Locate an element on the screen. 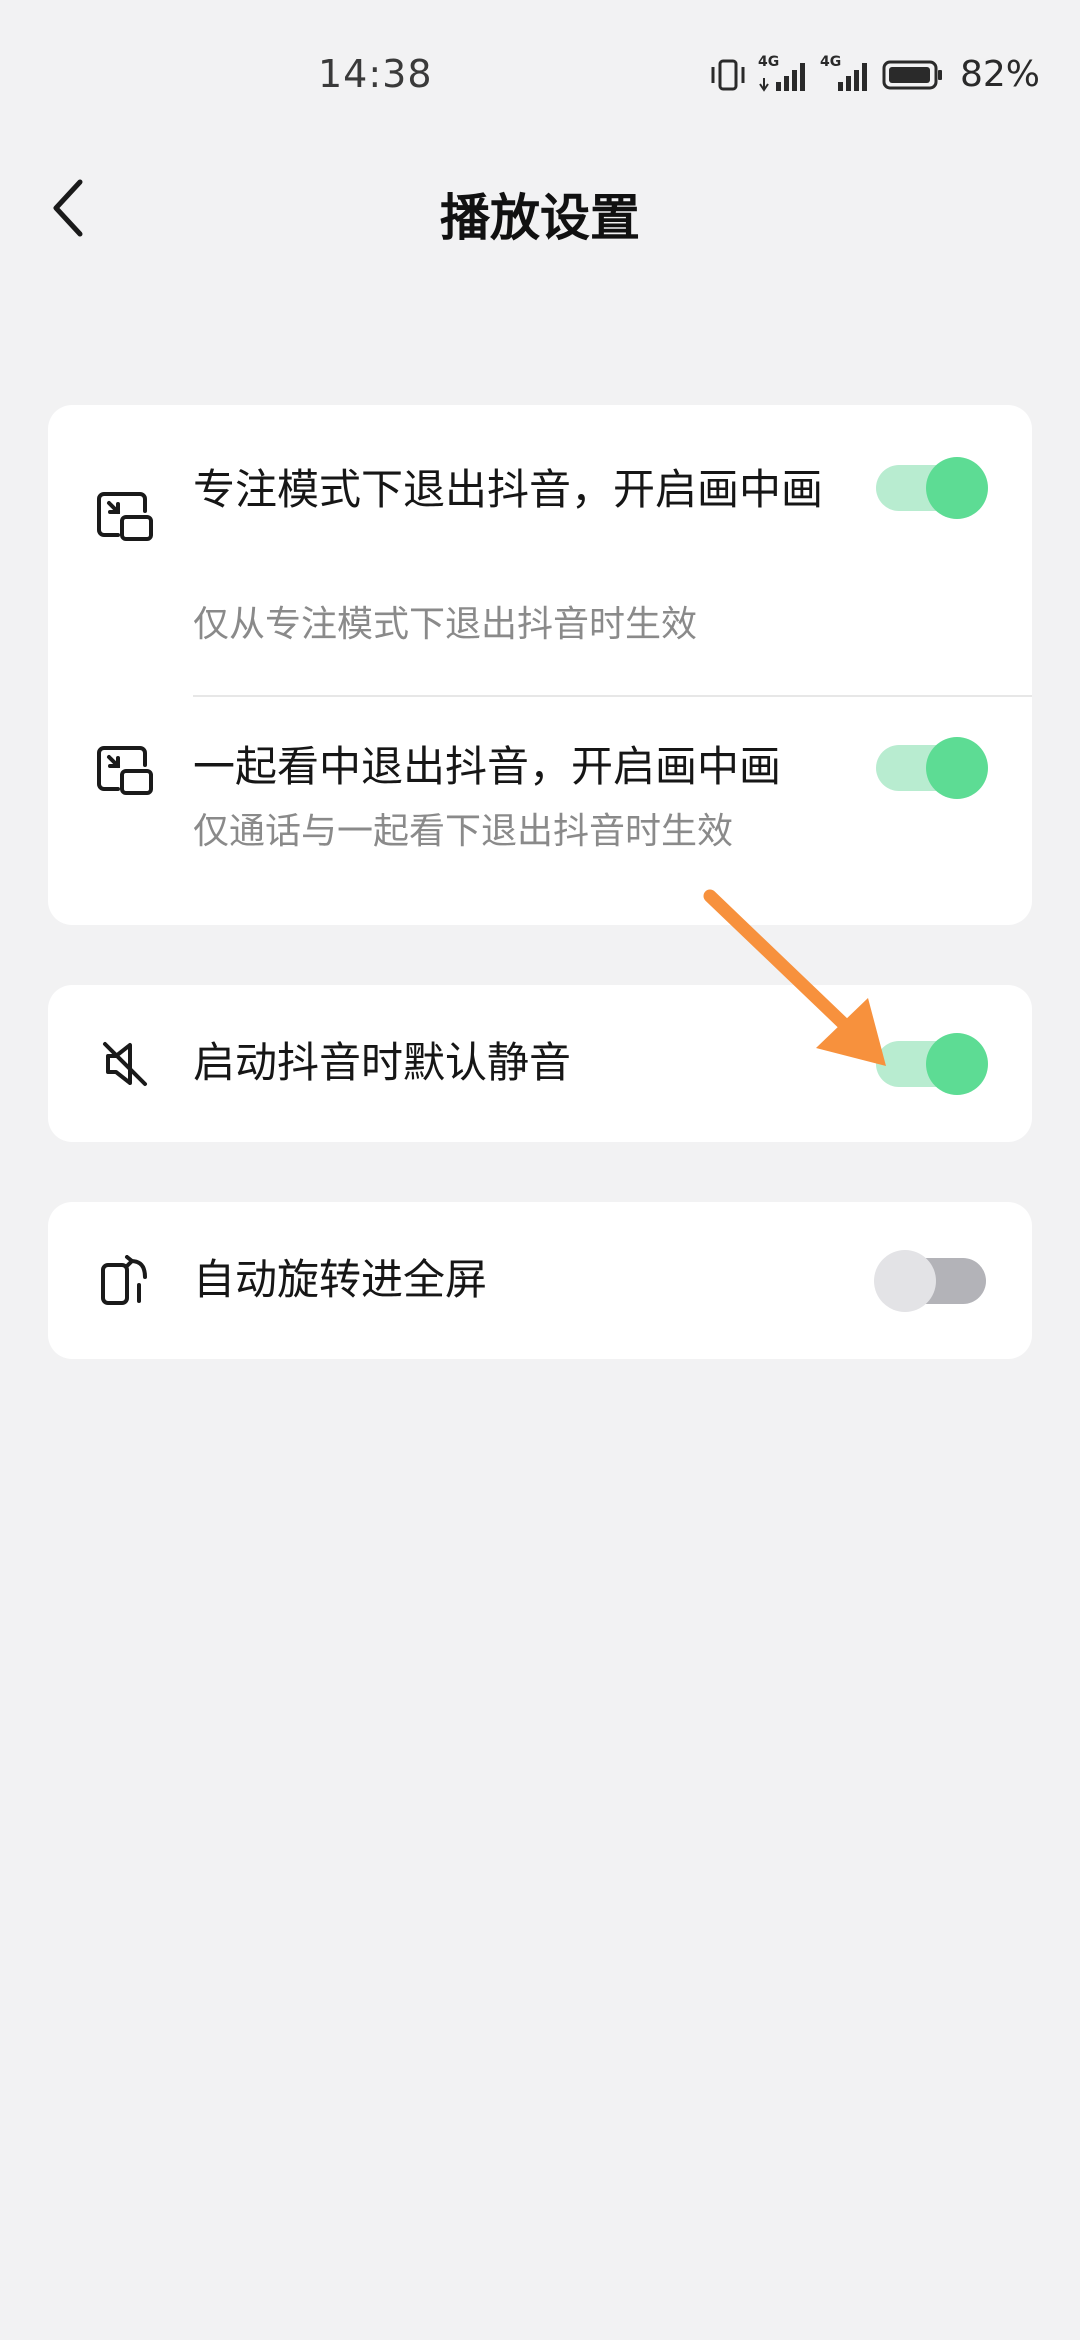 Image resolution: width=1080 pixels, height=2340 pixels. status-icons: 4G 4G 82% is located at coordinates (874, 74).